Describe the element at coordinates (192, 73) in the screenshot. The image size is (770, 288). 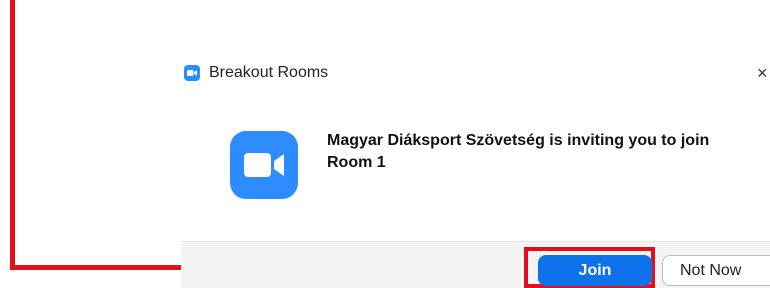
I see `zoom-camera-icon` at that location.